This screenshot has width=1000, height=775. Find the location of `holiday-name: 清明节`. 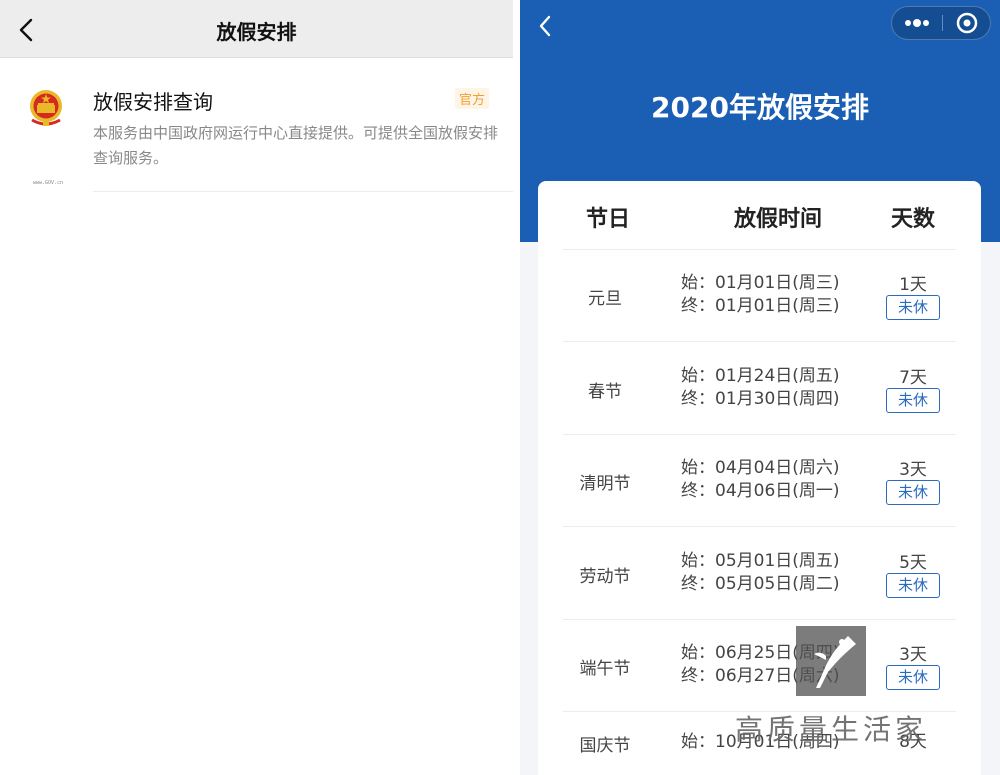

holiday-name: 清明节 is located at coordinates (605, 484).